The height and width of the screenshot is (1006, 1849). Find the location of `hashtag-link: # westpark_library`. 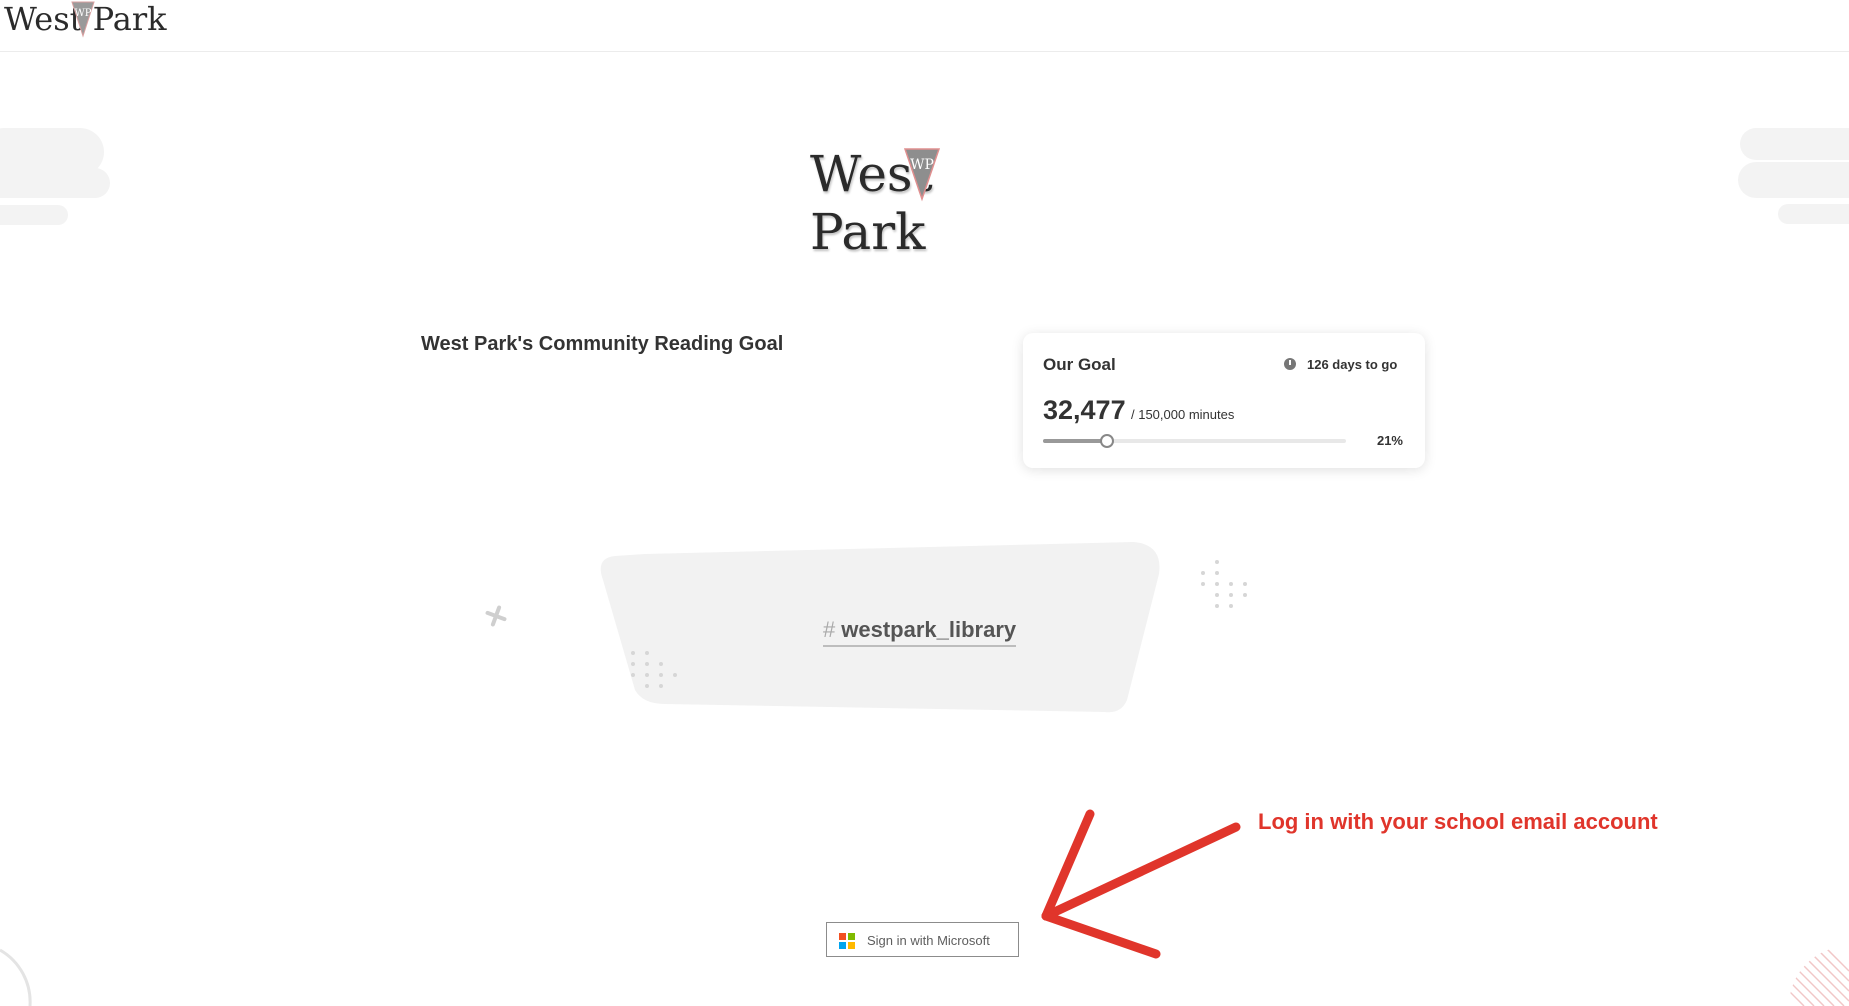

hashtag-link: # westpark_library is located at coordinates (920, 632).